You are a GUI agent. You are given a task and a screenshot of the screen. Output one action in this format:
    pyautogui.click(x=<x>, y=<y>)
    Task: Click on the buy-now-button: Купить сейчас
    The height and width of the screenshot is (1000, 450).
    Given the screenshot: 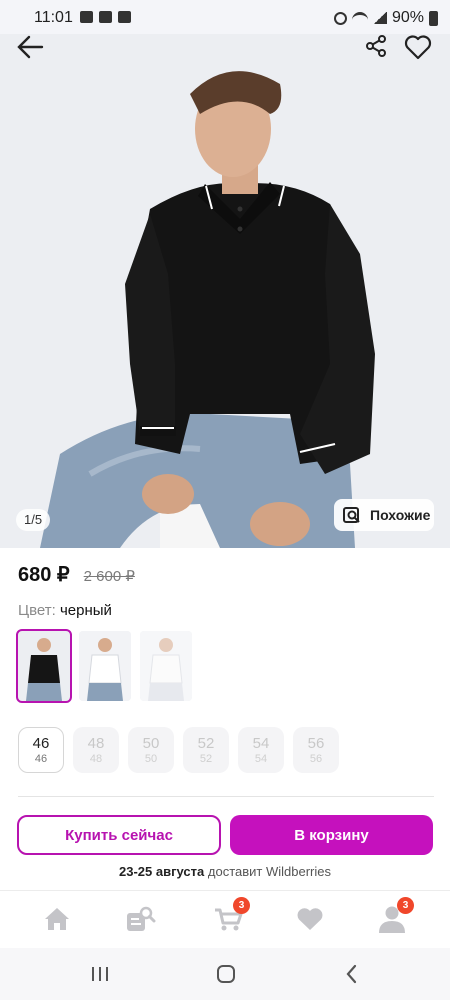 What is the action you would take?
    pyautogui.click(x=119, y=835)
    